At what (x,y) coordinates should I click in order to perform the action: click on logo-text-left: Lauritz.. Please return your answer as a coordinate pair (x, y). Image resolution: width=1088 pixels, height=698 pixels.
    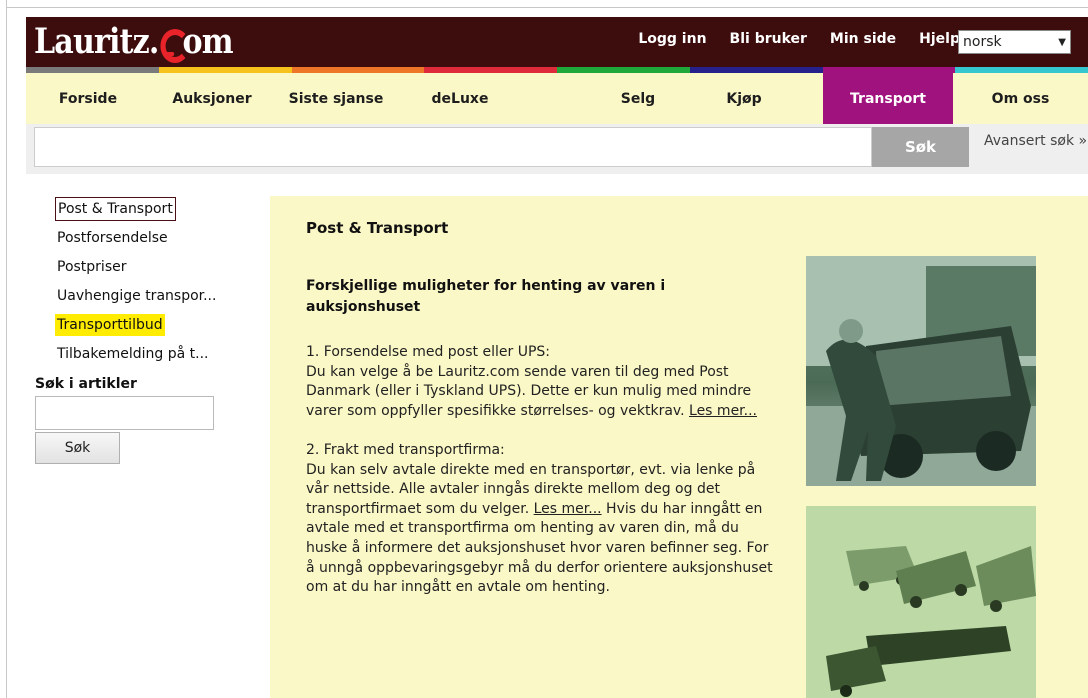
    Looking at the image, I should click on (96, 41).